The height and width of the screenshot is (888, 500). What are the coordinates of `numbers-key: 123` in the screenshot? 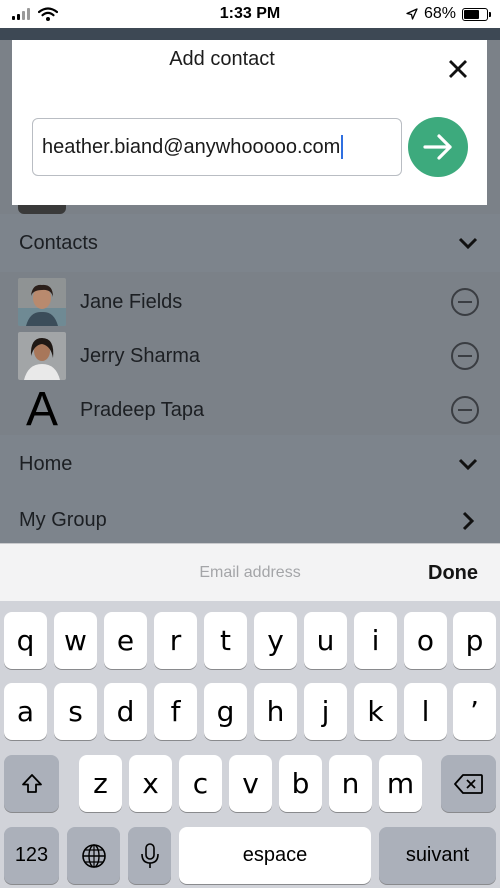 It's located at (31, 855).